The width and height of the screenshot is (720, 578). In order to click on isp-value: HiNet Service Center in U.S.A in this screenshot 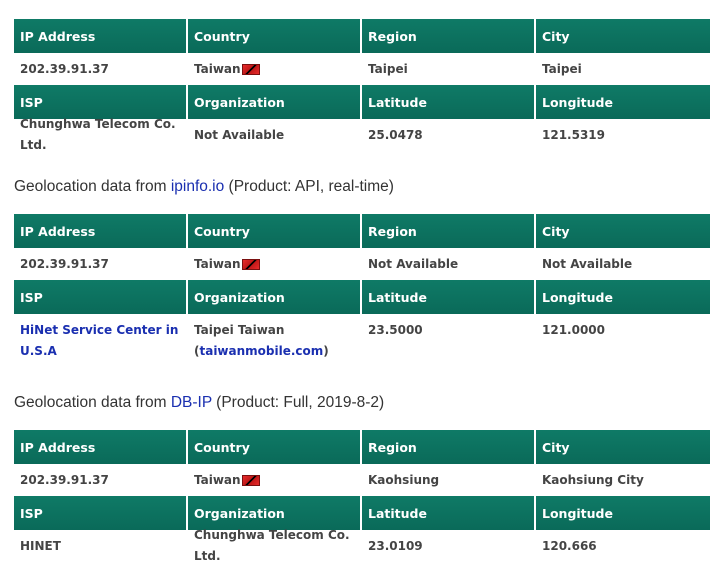, I will do `click(101, 344)`.